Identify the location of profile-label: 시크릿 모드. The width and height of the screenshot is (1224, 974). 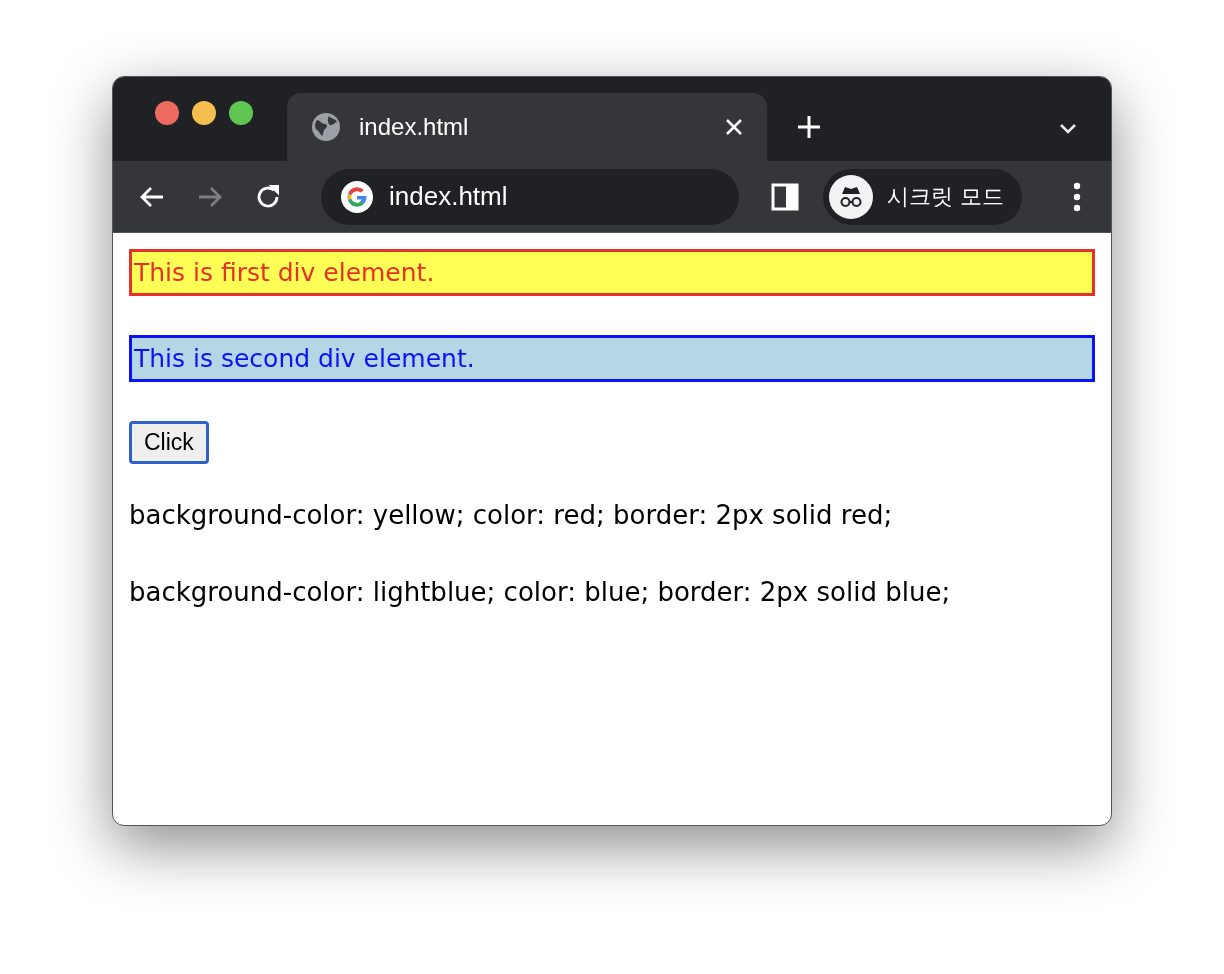
(945, 197).